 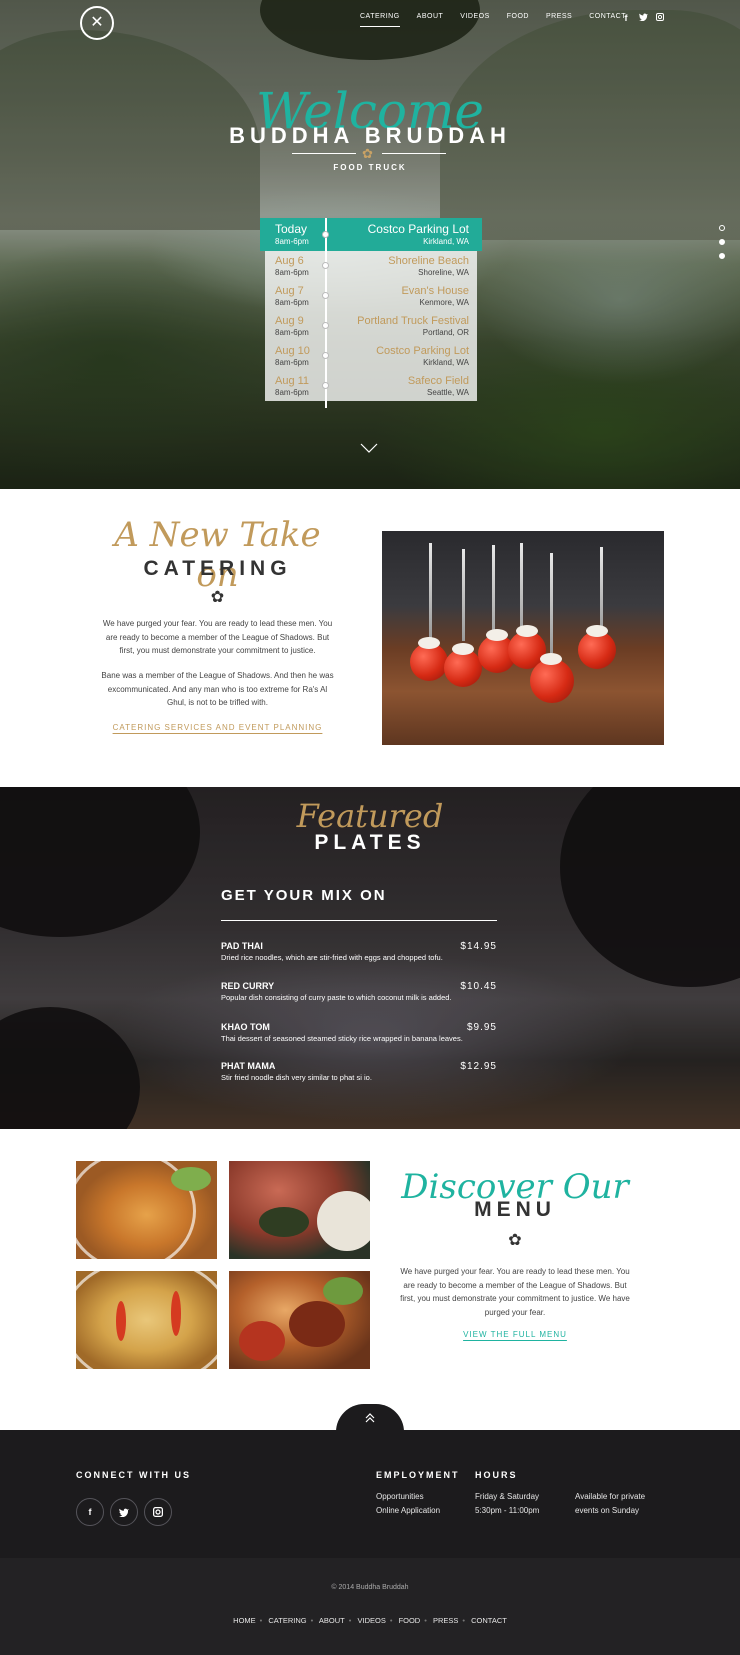 What do you see at coordinates (370, 842) in the screenshot?
I see `plates-title: PLATES` at bounding box center [370, 842].